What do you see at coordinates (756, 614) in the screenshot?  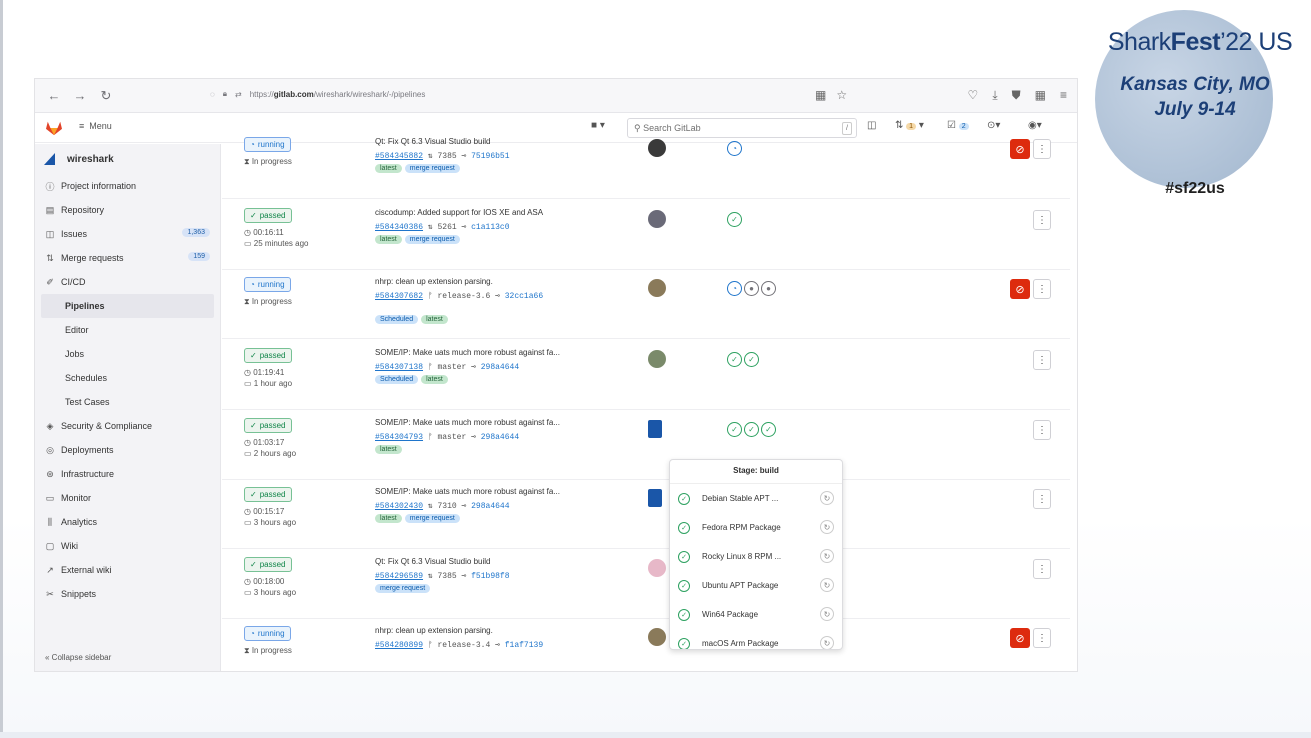 I see `stage-job-item: ✓ Win64 Package ↻` at bounding box center [756, 614].